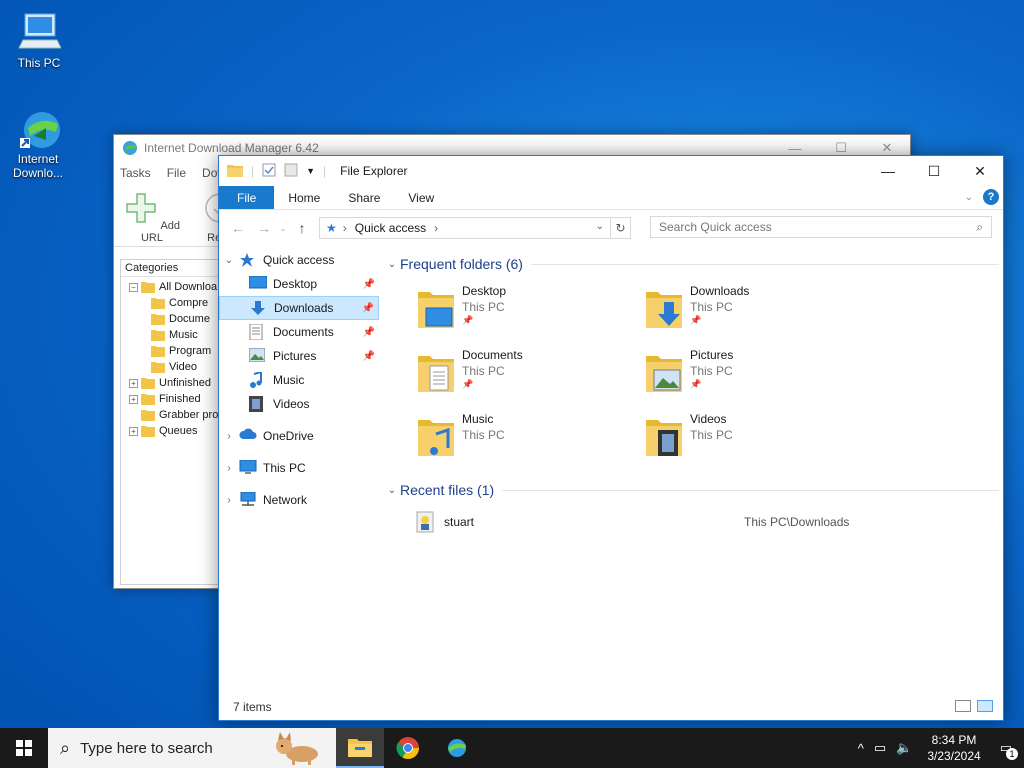 The image size is (1024, 768). Describe the element at coordinates (611, 707) in the screenshot. I see `status-bar: 7 items` at that location.